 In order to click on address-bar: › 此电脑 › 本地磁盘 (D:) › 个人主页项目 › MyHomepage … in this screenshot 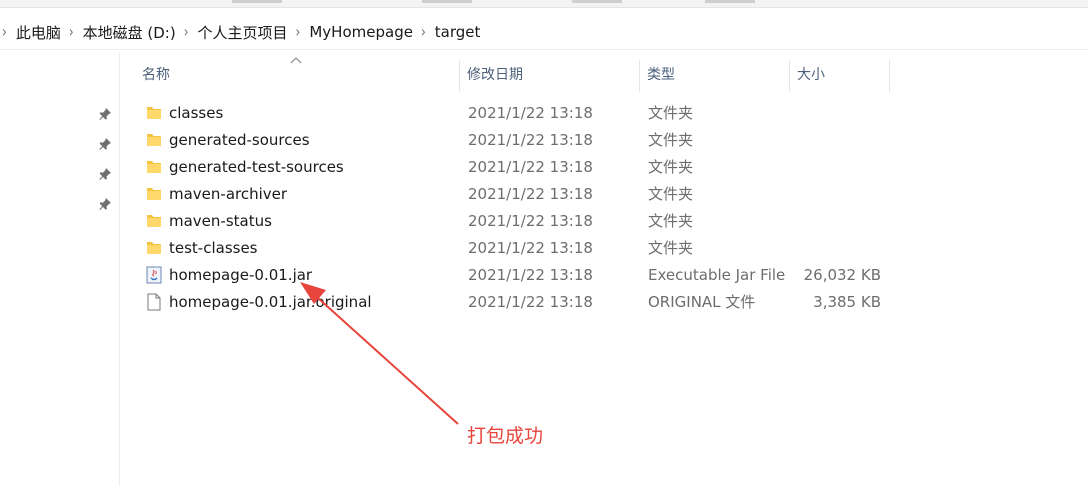, I will do `click(544, 32)`.